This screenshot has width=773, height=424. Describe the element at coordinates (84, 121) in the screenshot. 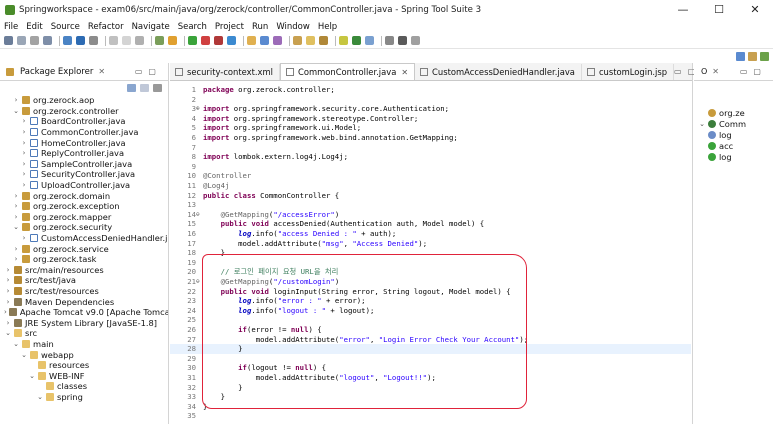

I see `tree-item: › BoardController.java` at that location.